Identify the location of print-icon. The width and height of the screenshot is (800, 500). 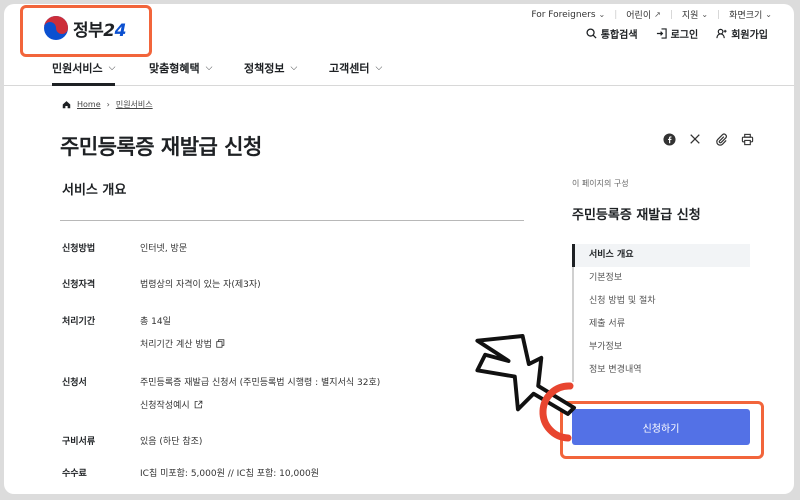
(747, 139).